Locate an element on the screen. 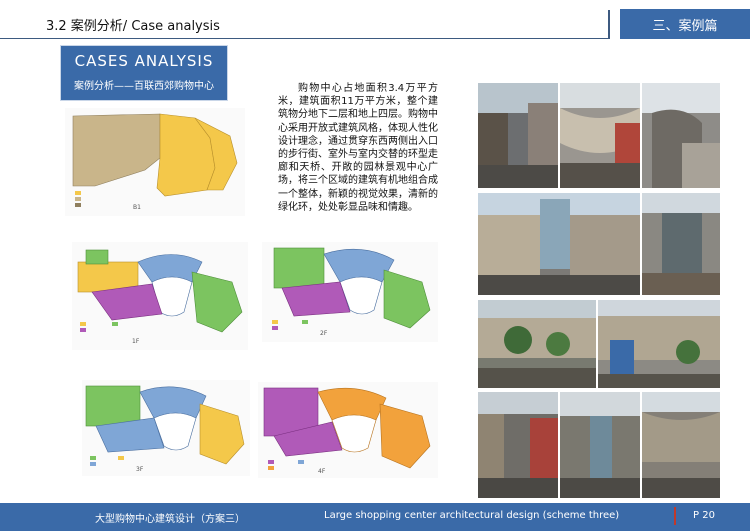 The width and height of the screenshot is (750, 531). photo-walkway-3-image is located at coordinates (681, 445).